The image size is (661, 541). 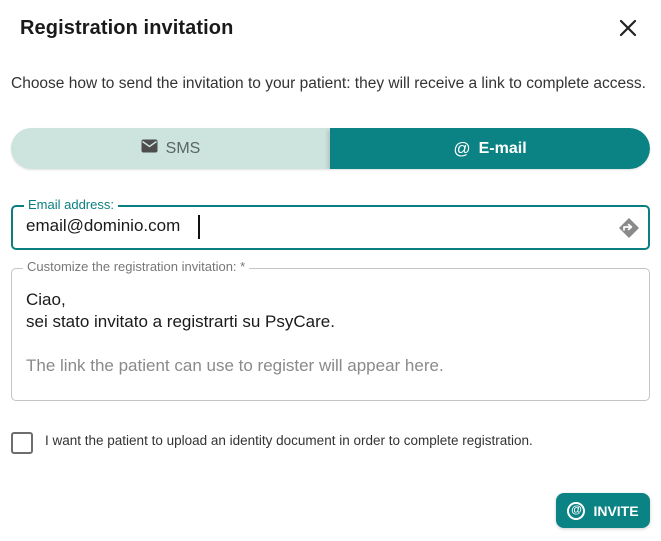 I want to click on invite-button-label: INVITE, so click(x=616, y=510).